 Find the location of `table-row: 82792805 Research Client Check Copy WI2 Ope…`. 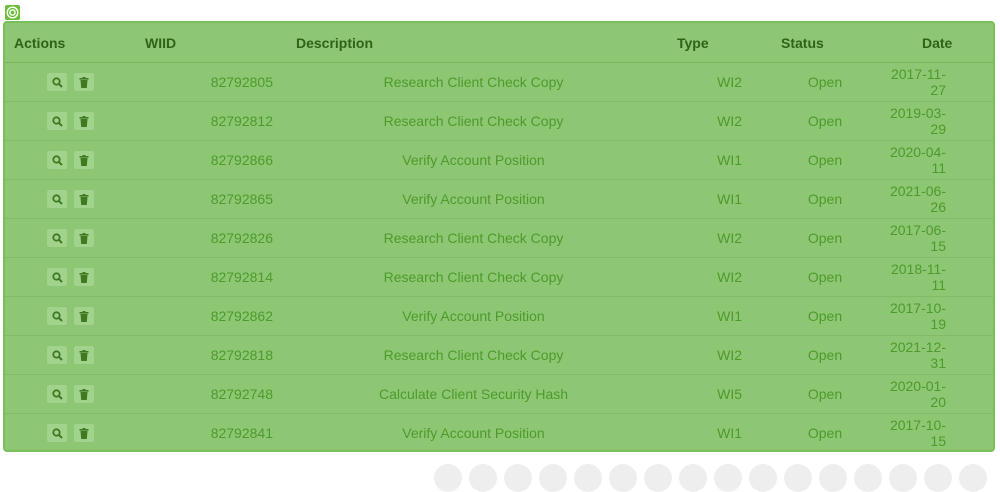

table-row: 82792805 Research Client Check Copy WI2 Ope… is located at coordinates (499, 82).